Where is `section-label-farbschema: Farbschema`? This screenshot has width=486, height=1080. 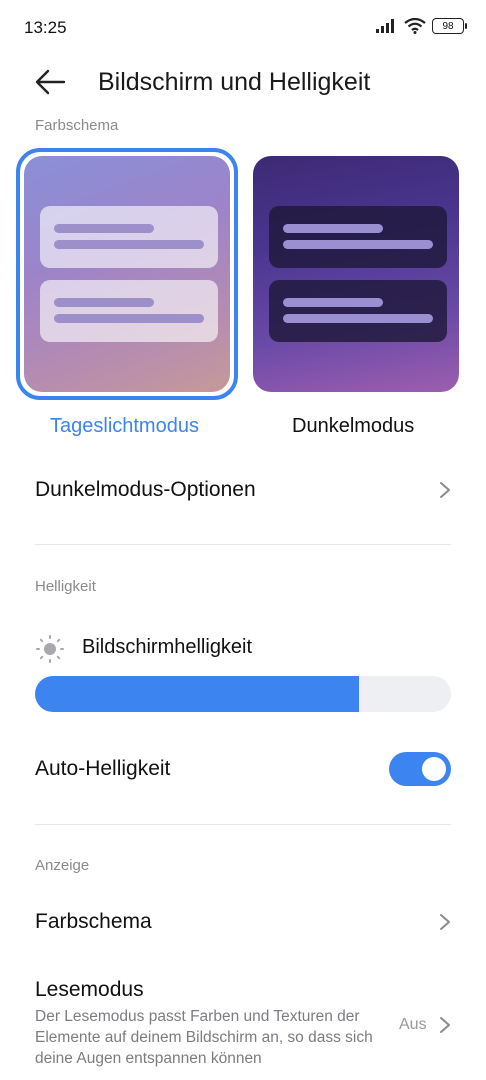
section-label-farbschema: Farbschema is located at coordinates (77, 125).